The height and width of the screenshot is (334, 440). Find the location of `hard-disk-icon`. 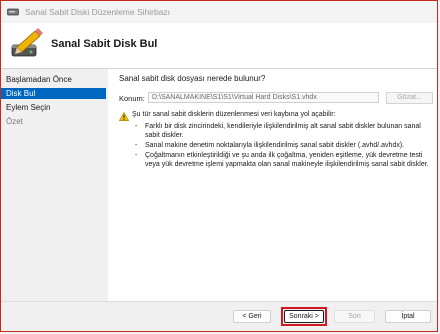

hard-disk-icon is located at coordinates (13, 12).